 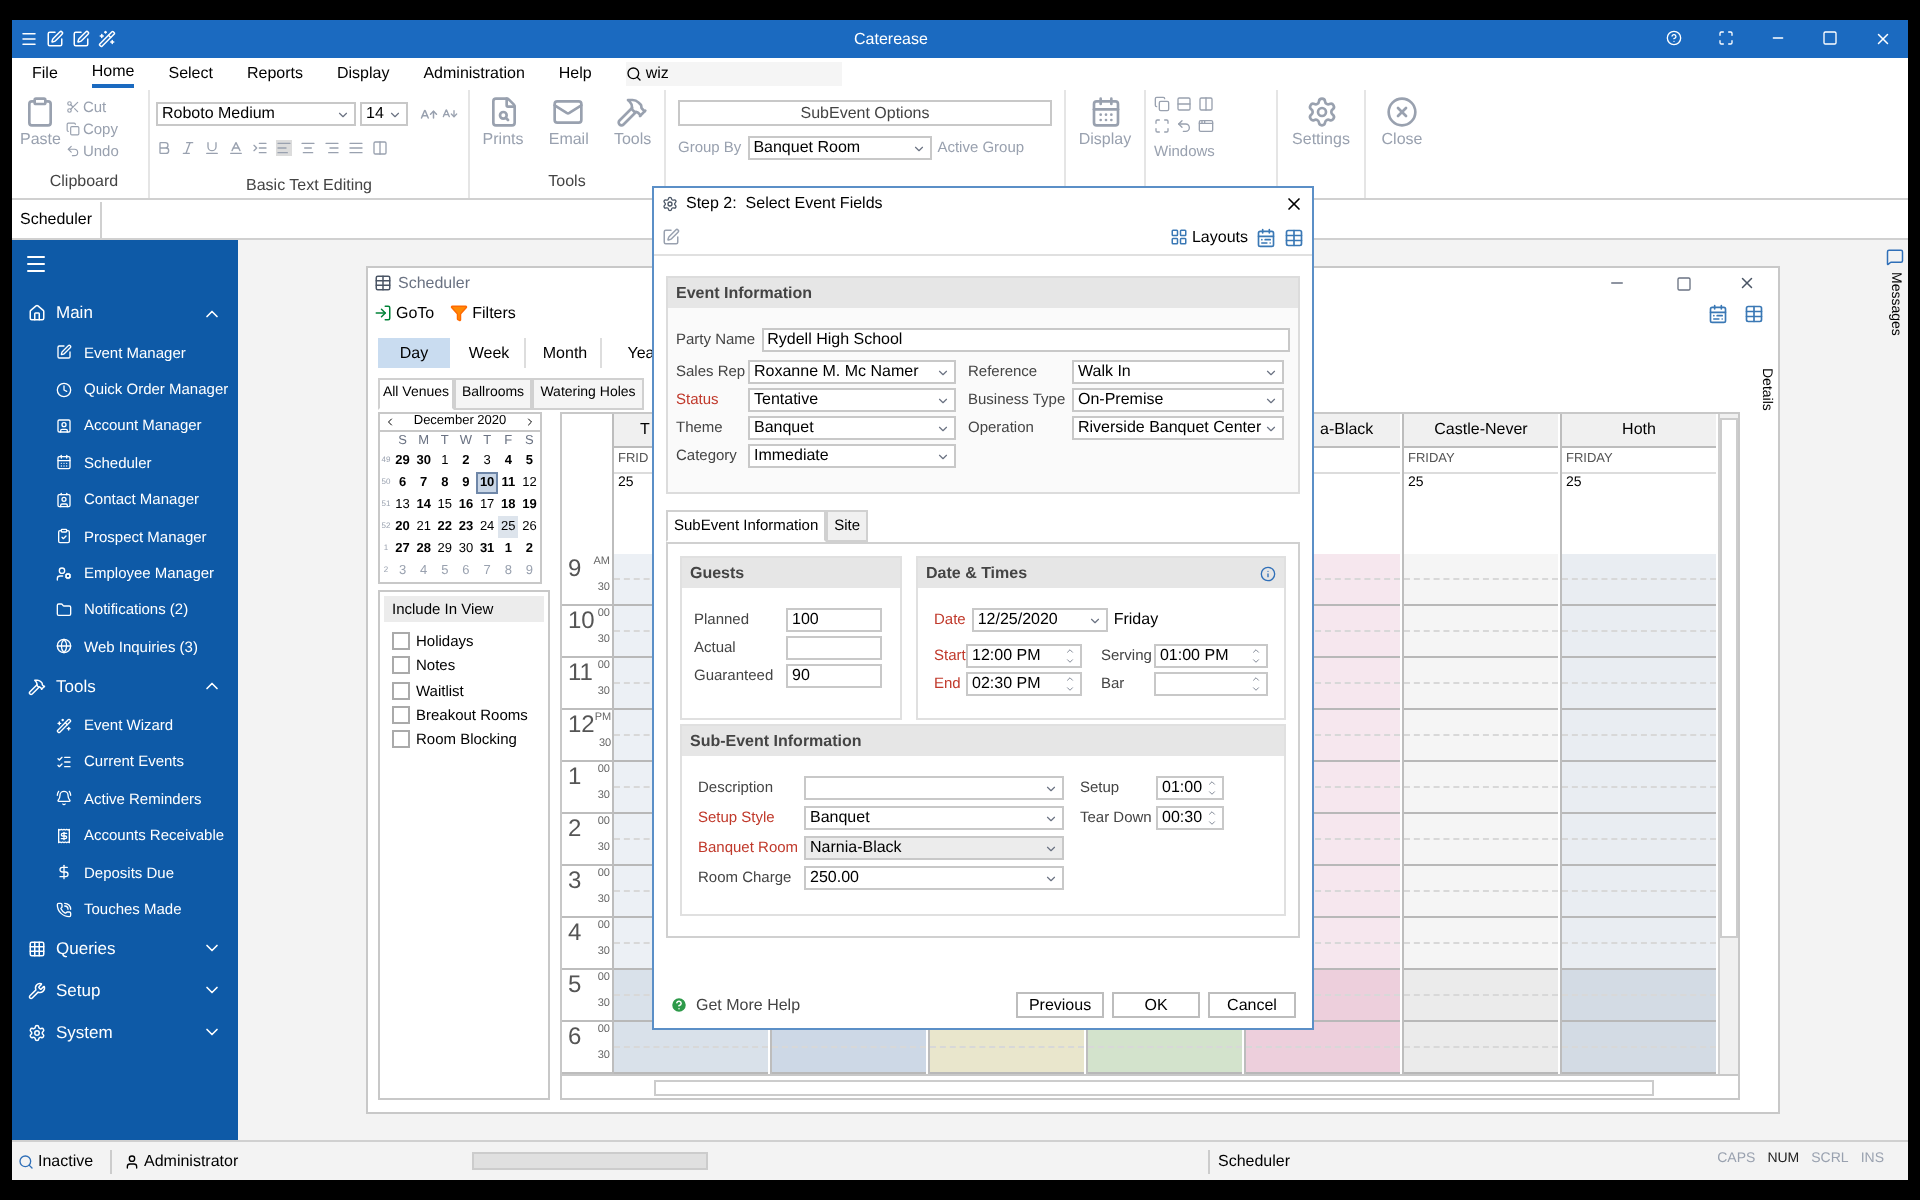 What do you see at coordinates (1039, 620) in the screenshot?
I see `dropdown-field: 12/25/2020` at bounding box center [1039, 620].